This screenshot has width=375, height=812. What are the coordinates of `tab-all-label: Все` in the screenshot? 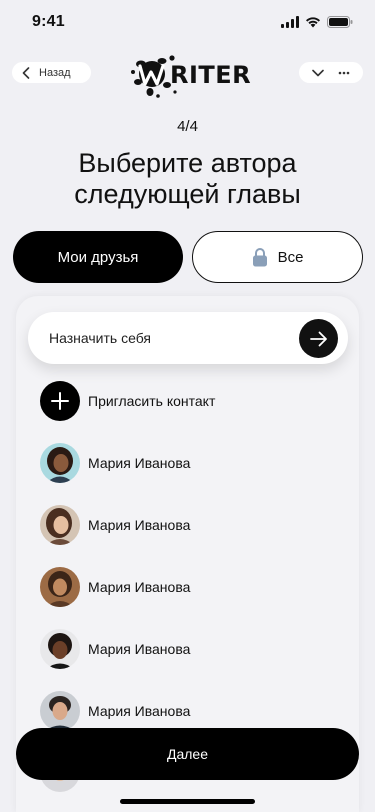 It's located at (290, 257).